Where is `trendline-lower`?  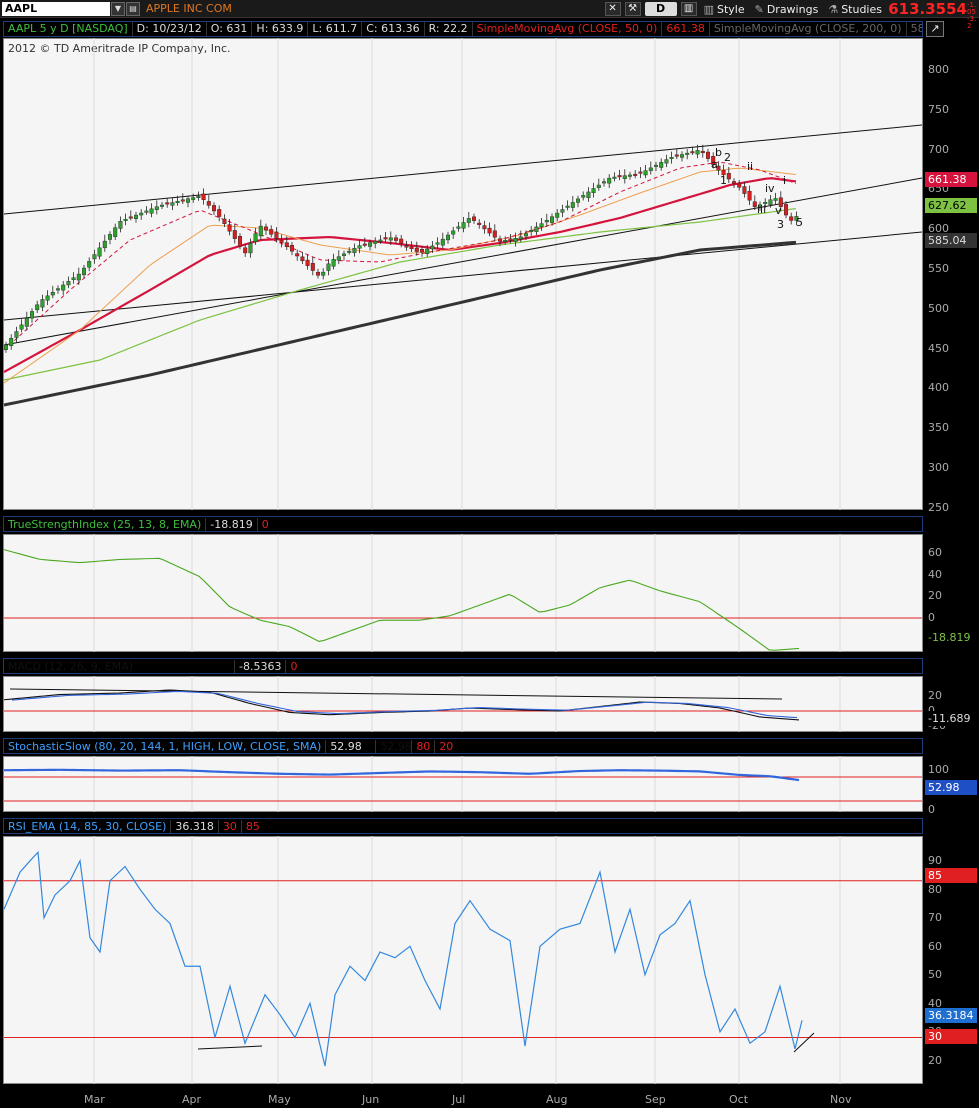
trendline-lower is located at coordinates (463, 276).